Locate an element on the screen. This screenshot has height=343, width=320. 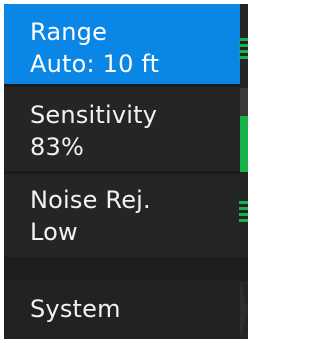
system-title: System is located at coordinates (75, 309).